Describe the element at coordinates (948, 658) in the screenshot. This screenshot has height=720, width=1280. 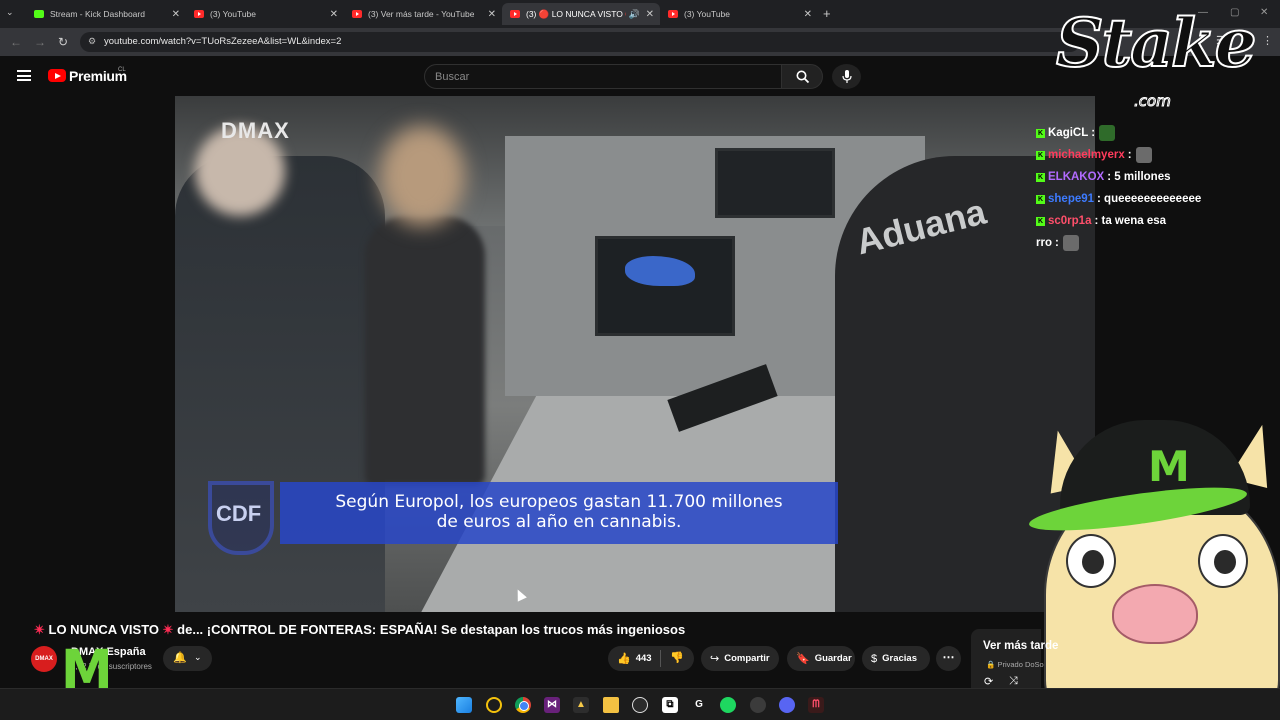
I see `more-actions-icon: ⋯` at that location.